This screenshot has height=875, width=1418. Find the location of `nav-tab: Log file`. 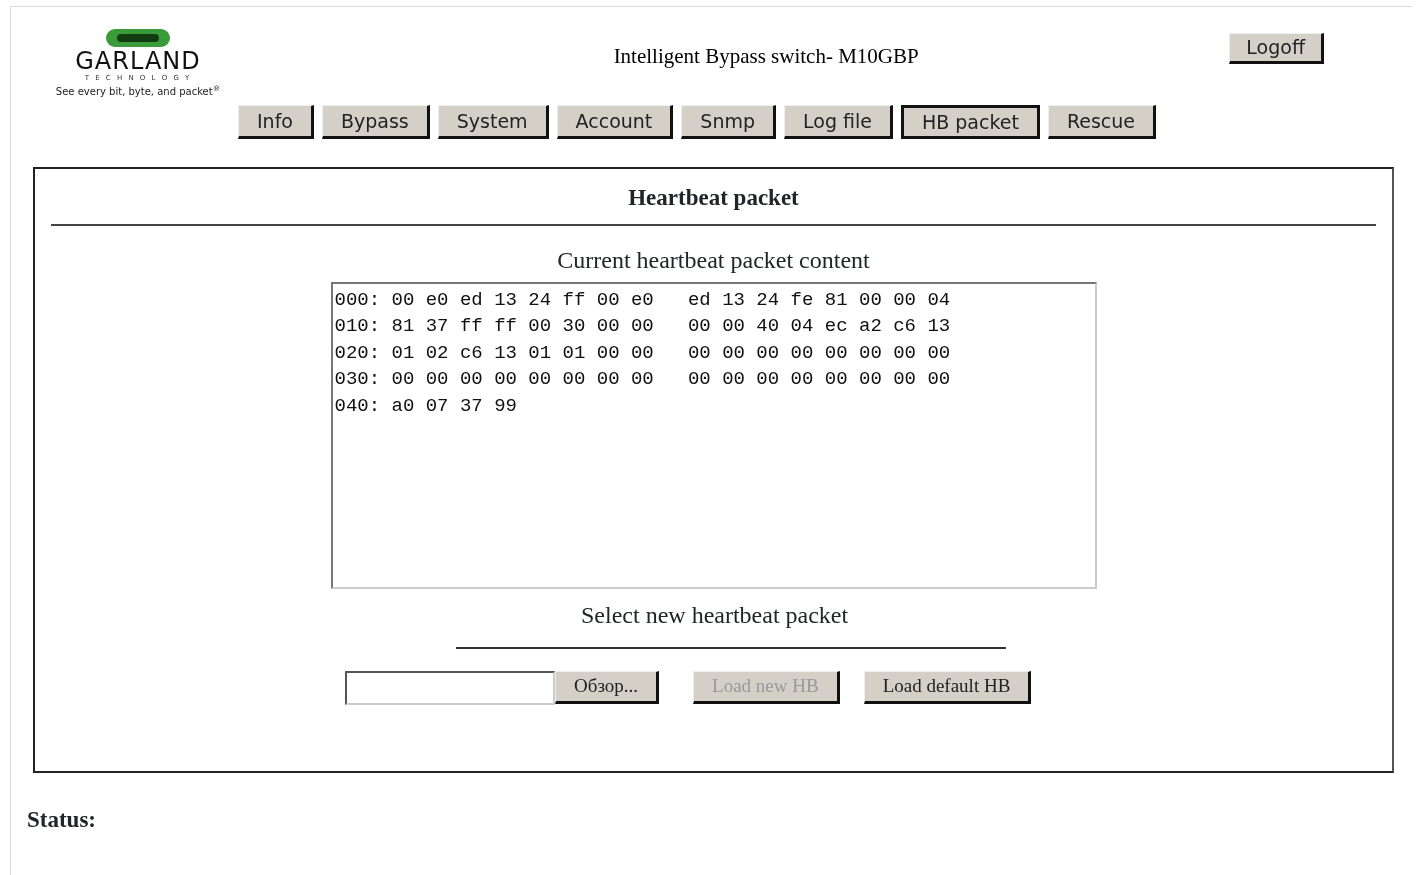

nav-tab: Log file is located at coordinates (838, 122).